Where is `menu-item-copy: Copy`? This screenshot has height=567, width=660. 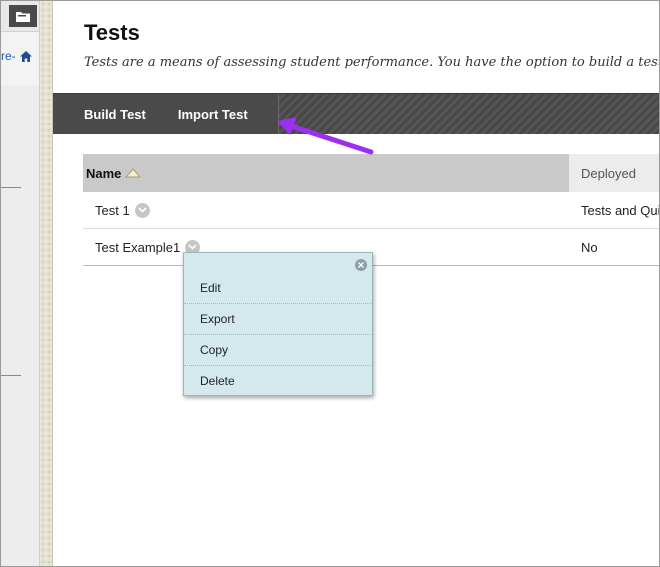 menu-item-copy: Copy is located at coordinates (278, 349).